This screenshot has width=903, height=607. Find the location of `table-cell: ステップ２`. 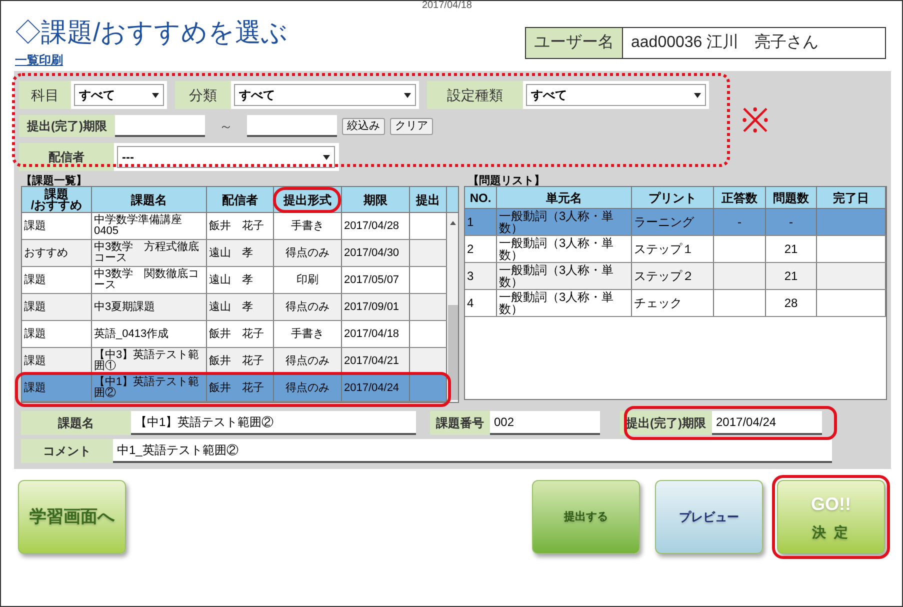

table-cell: ステップ２ is located at coordinates (673, 276).